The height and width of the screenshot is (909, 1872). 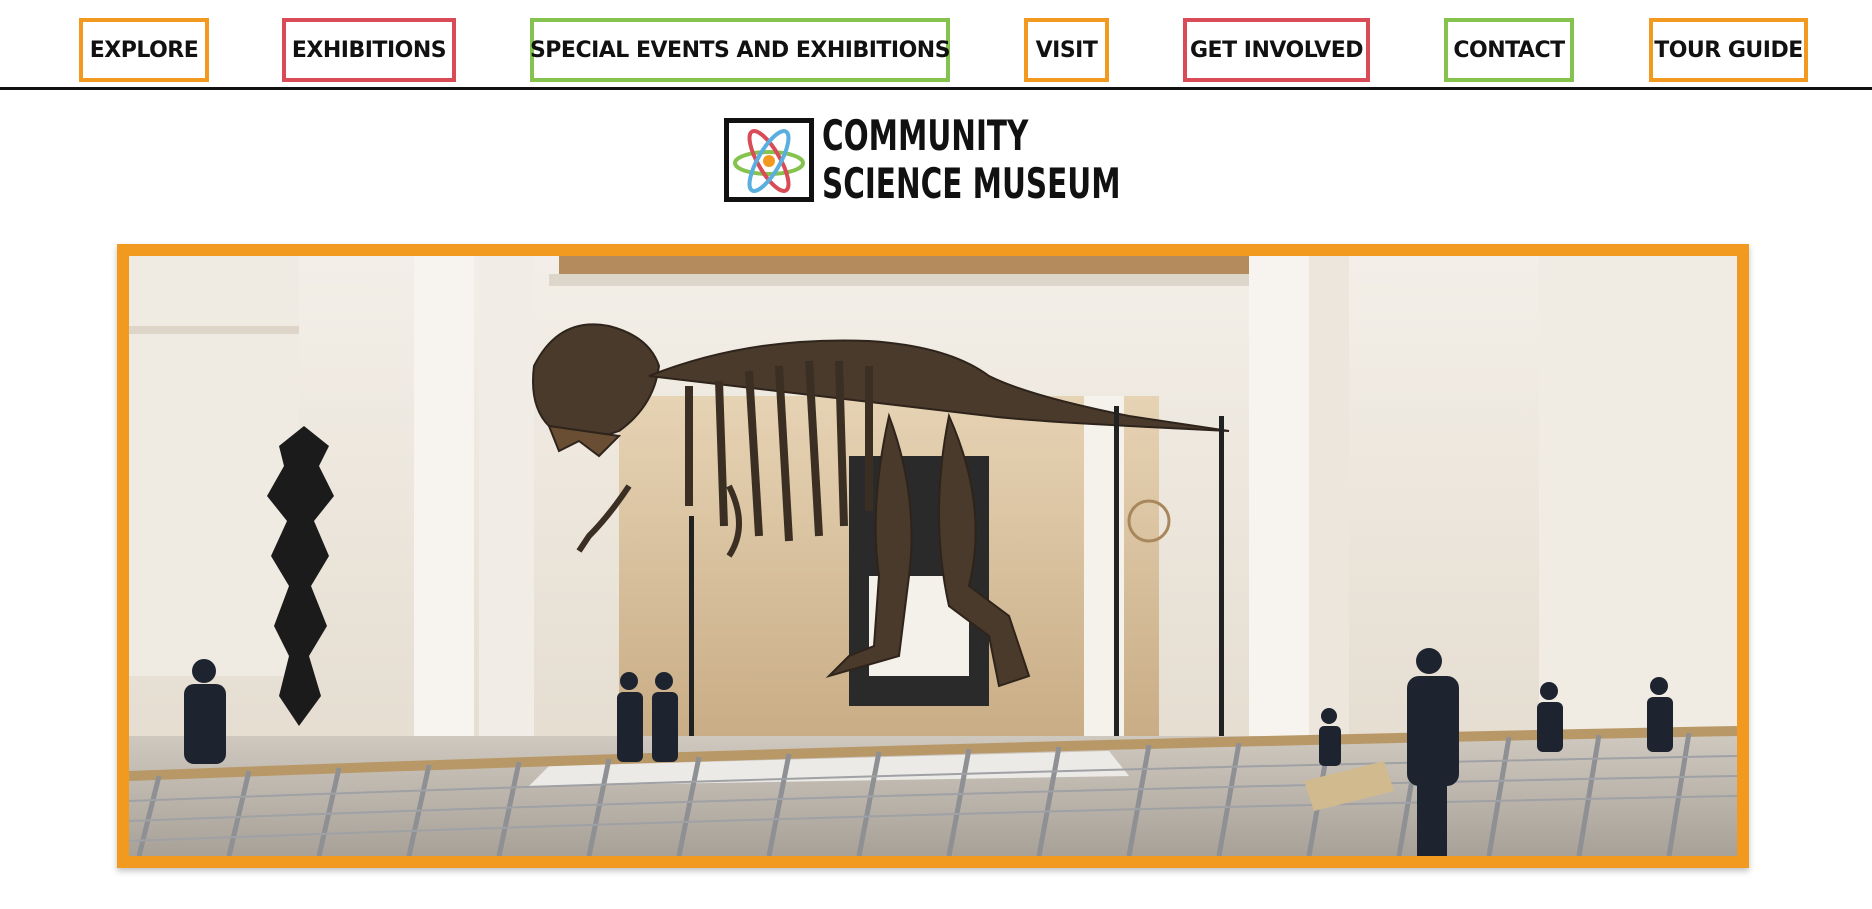 I want to click on logo-line-1: COMMUNITY, so click(x=925, y=135).